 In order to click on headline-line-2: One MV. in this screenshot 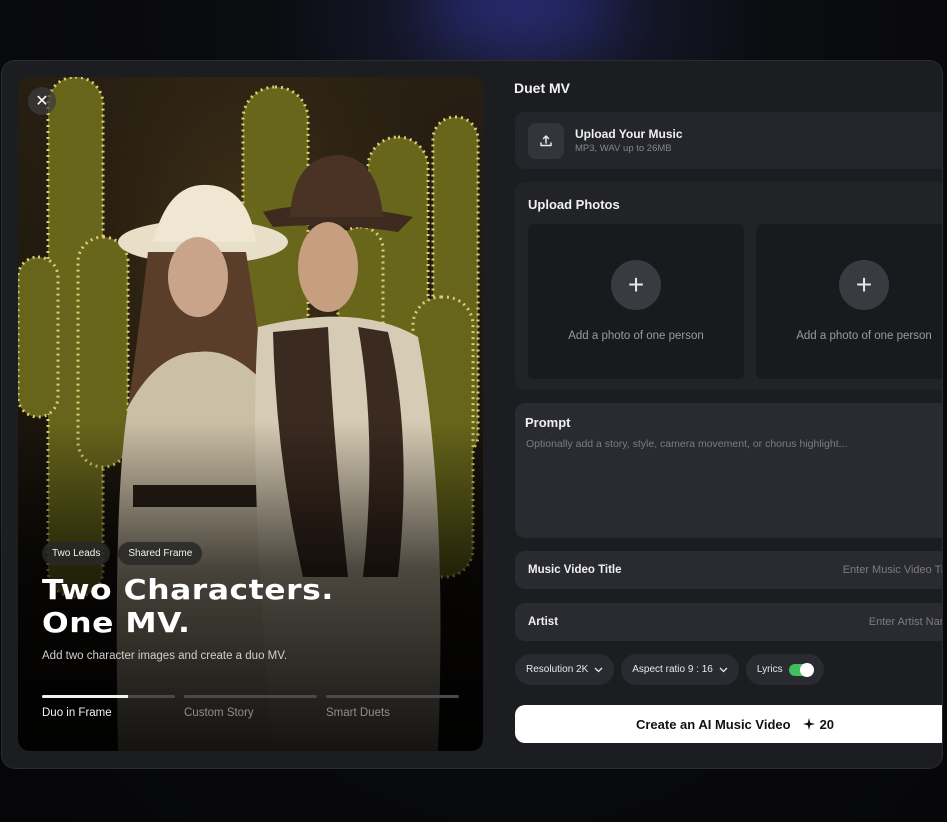, I will do `click(116, 622)`.